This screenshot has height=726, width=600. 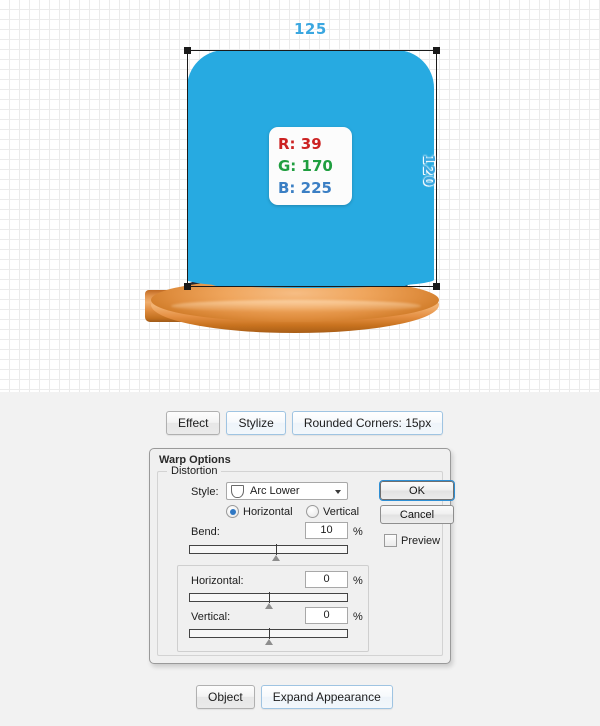 What do you see at coordinates (358, 532) in the screenshot?
I see `bend-unit: %` at bounding box center [358, 532].